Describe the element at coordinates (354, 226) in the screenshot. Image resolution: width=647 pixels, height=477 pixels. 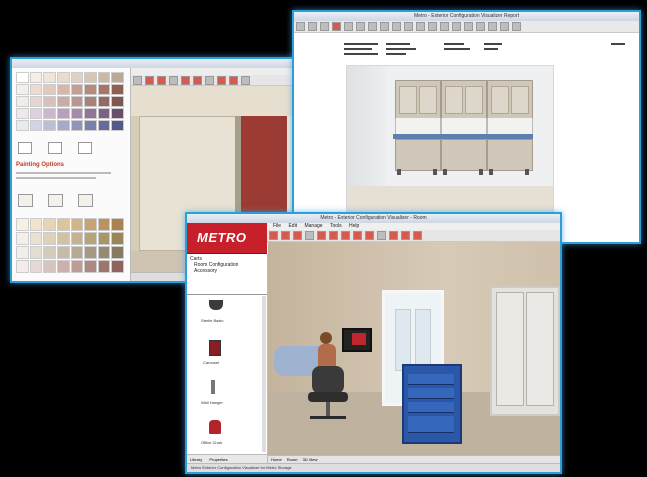
I see `menu-help: Help` at that location.